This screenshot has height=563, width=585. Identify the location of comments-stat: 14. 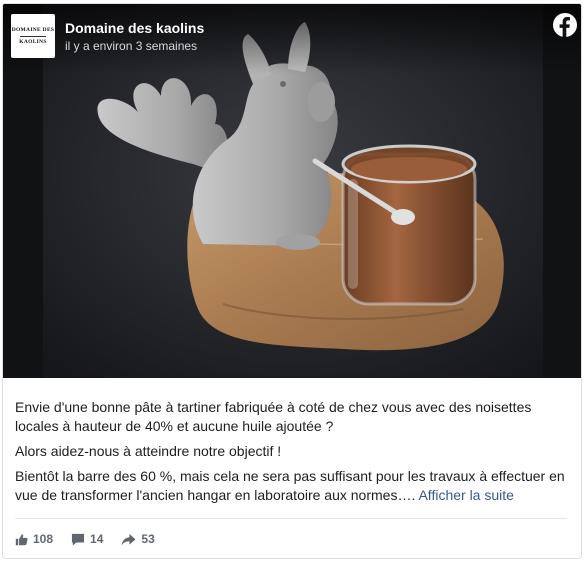
(87, 539).